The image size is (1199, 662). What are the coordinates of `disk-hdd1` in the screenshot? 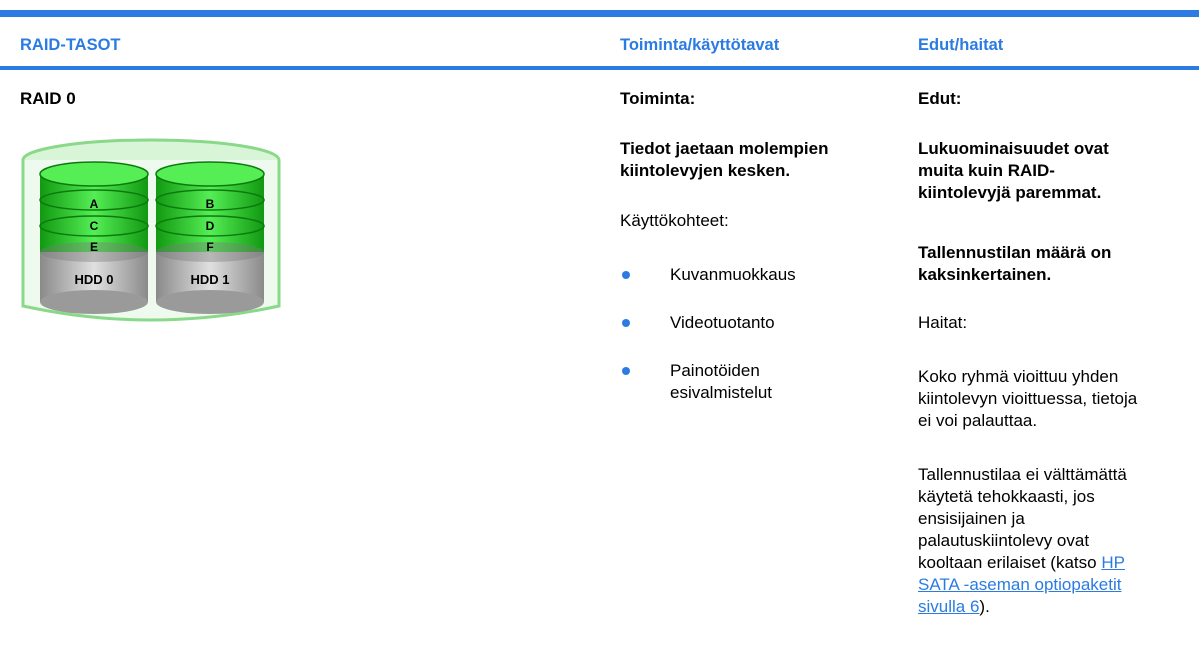 It's located at (210, 237).